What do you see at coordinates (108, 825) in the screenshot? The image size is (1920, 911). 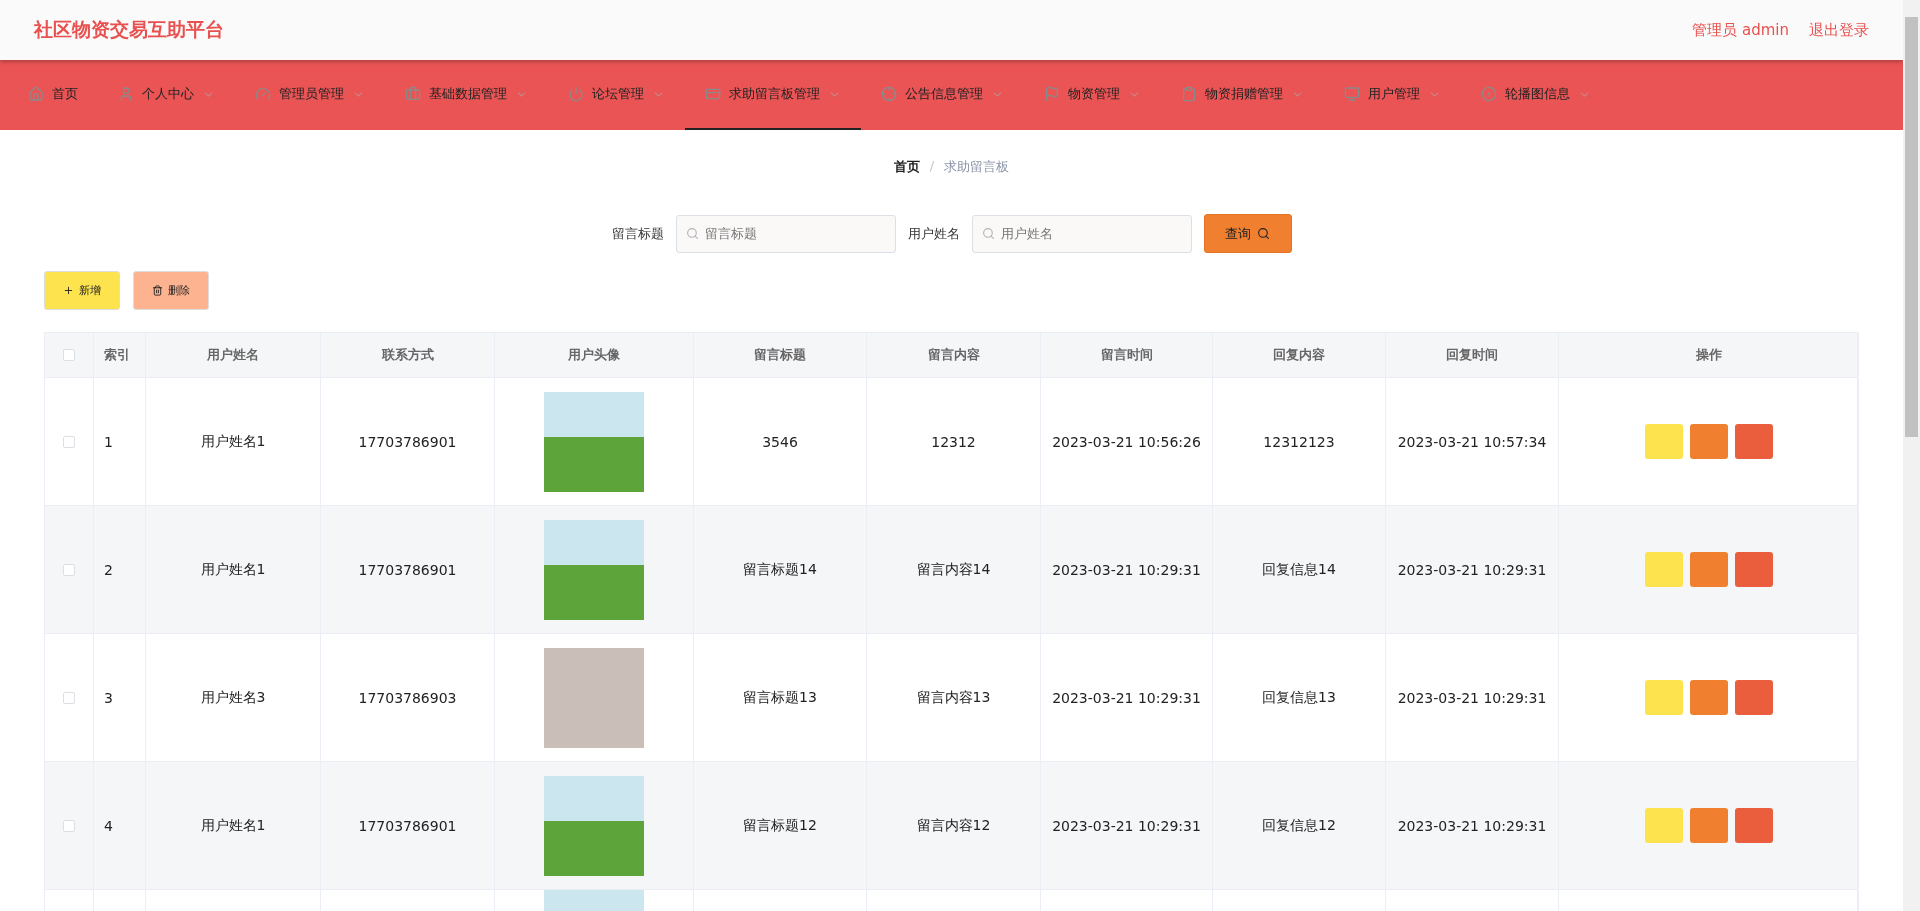 I see `table-cell: 4` at bounding box center [108, 825].